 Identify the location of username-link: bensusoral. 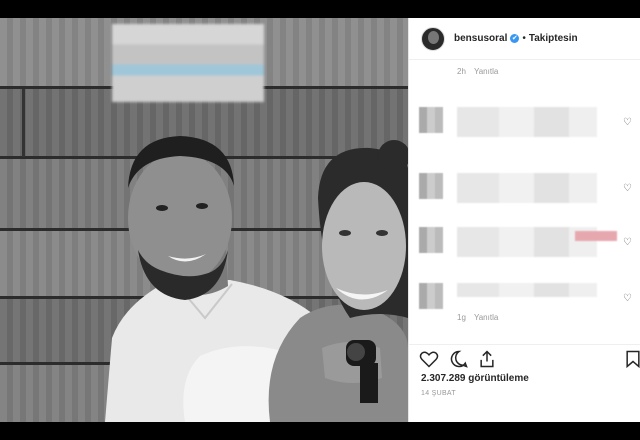
(480, 38).